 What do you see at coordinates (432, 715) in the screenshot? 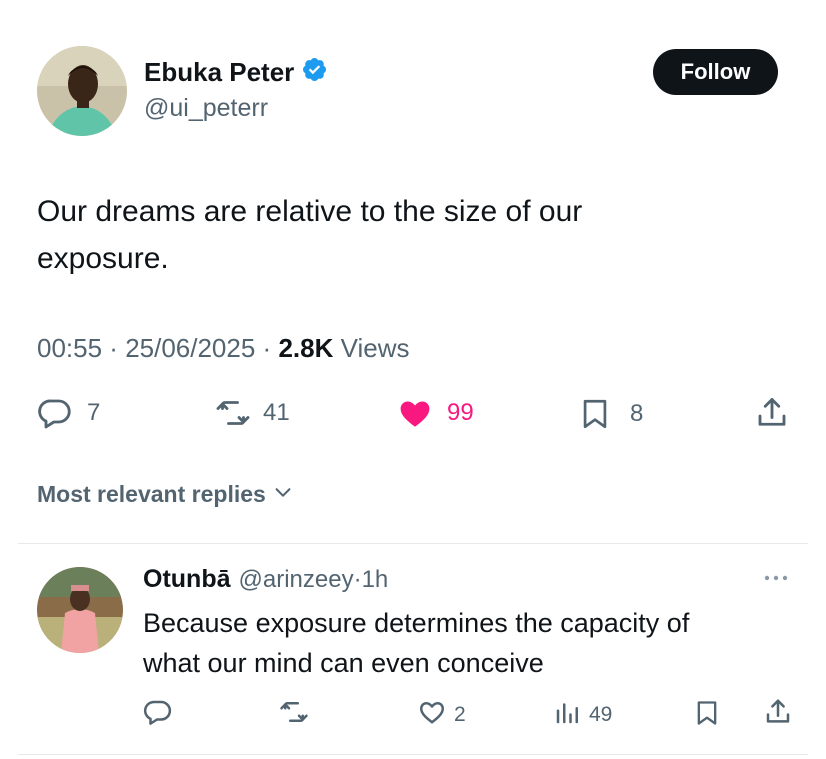
I see `heart-outline-icon` at bounding box center [432, 715].